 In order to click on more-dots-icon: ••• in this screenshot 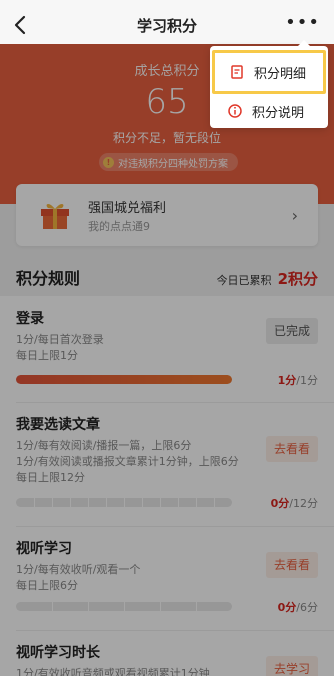, I will do `click(302, 23)`.